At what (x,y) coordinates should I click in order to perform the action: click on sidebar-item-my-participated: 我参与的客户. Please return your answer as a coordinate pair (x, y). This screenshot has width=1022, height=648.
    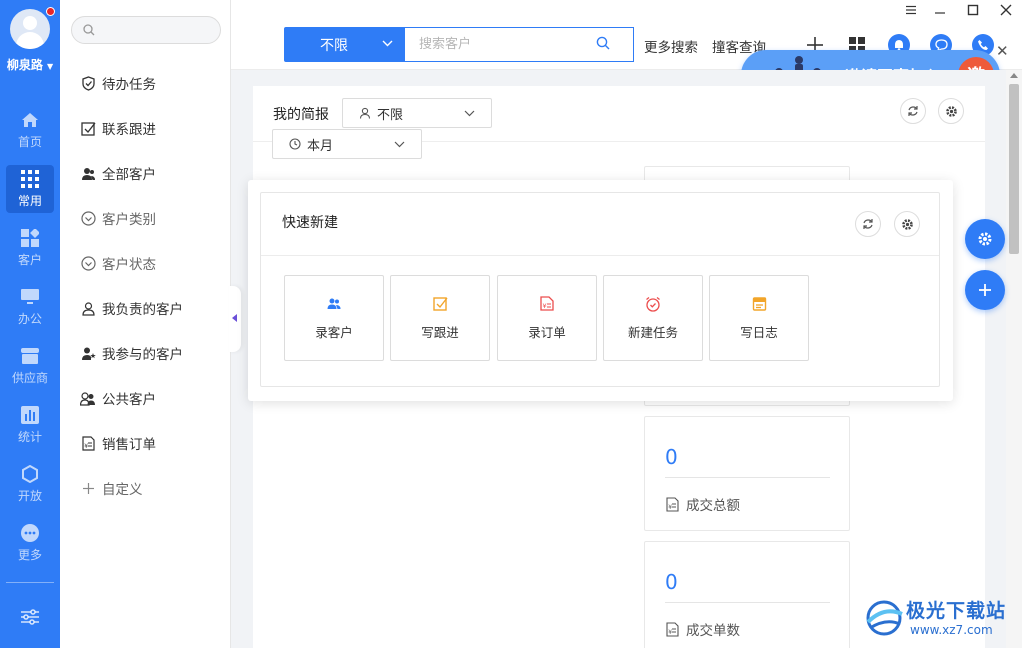
    Looking at the image, I should click on (131, 353).